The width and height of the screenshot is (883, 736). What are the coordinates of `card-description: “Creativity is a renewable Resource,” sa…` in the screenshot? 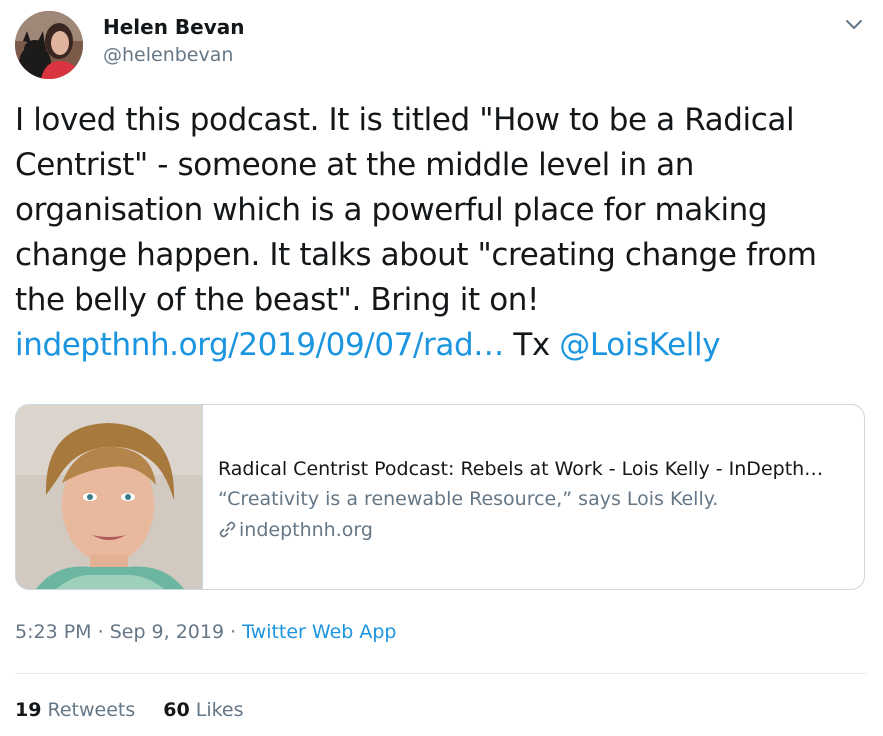 It's located at (468, 499).